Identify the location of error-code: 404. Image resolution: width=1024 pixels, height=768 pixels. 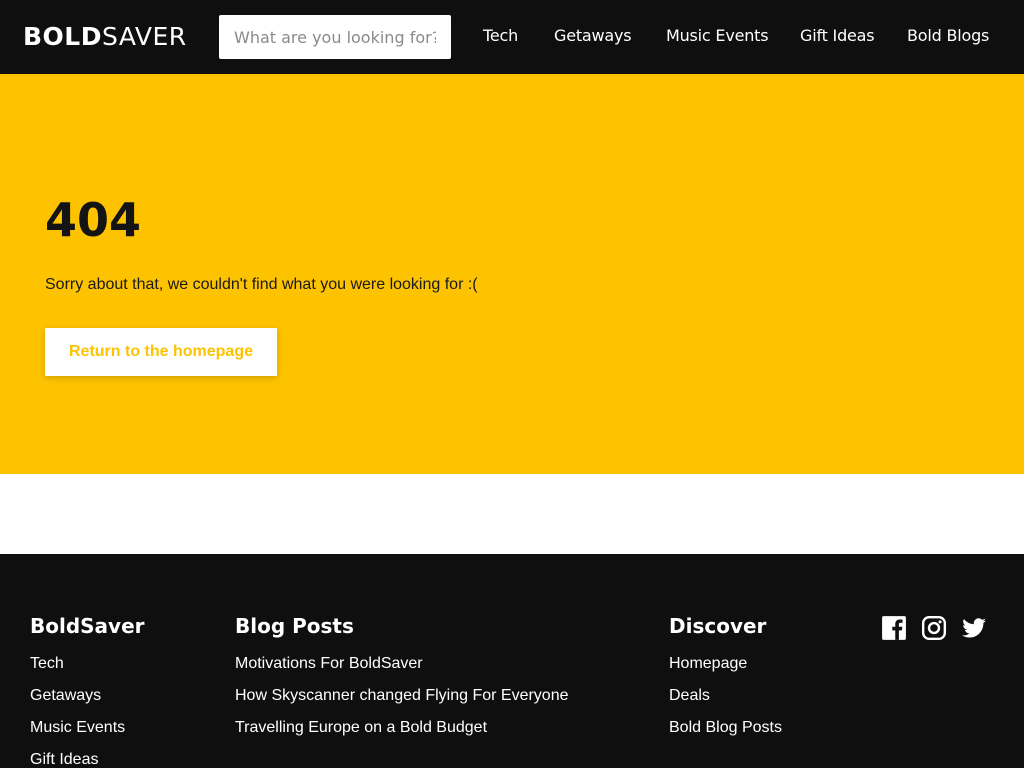
(93, 220).